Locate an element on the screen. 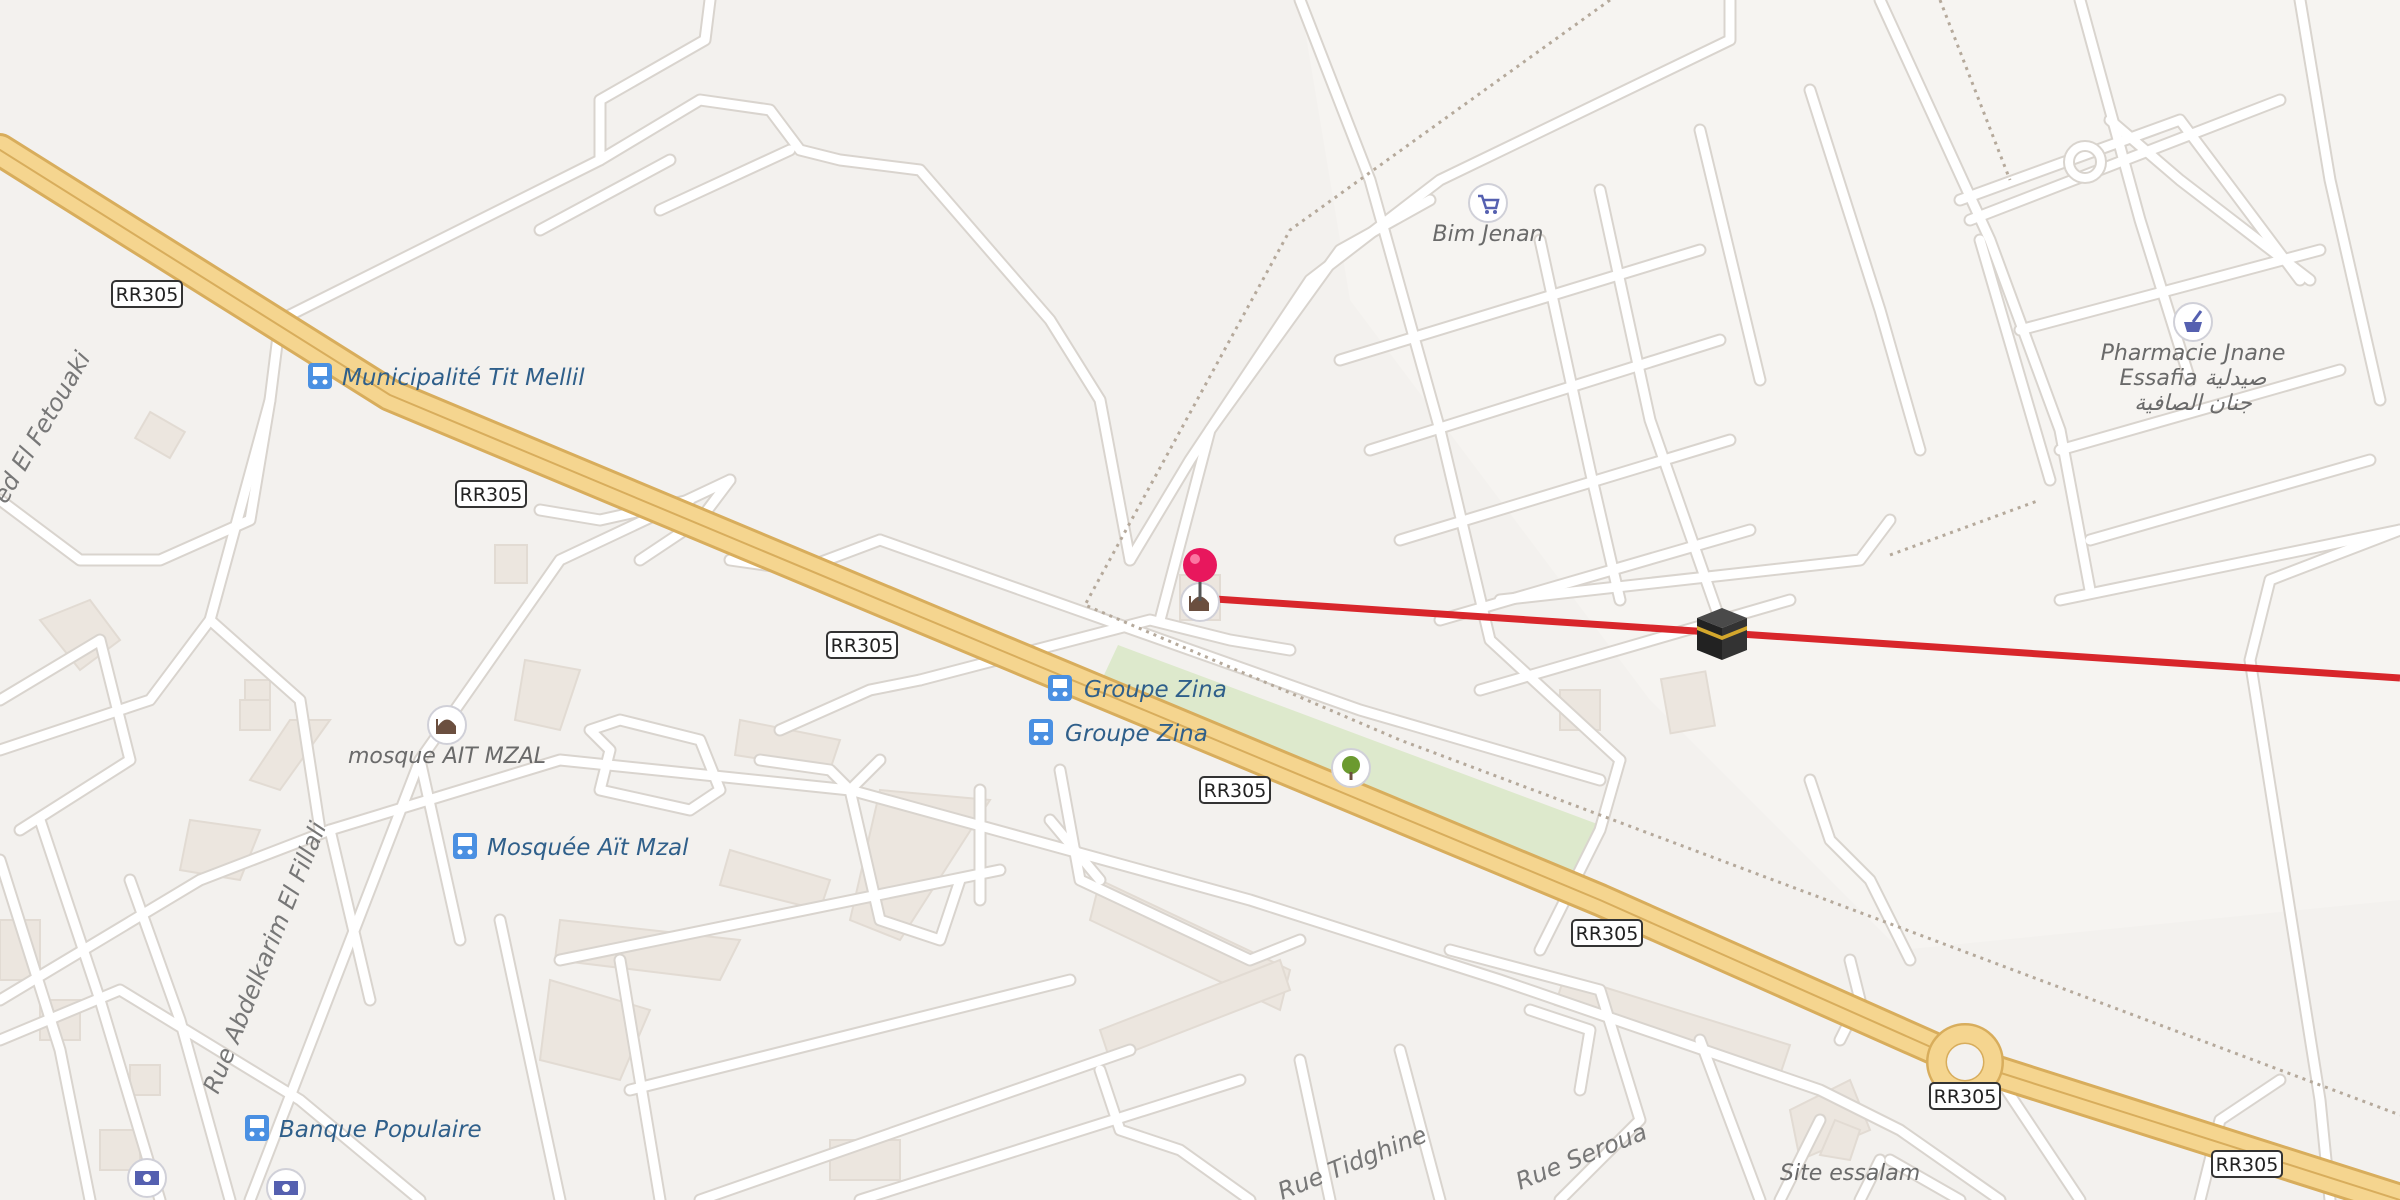  shopping-cart-icon is located at coordinates (1488, 203).